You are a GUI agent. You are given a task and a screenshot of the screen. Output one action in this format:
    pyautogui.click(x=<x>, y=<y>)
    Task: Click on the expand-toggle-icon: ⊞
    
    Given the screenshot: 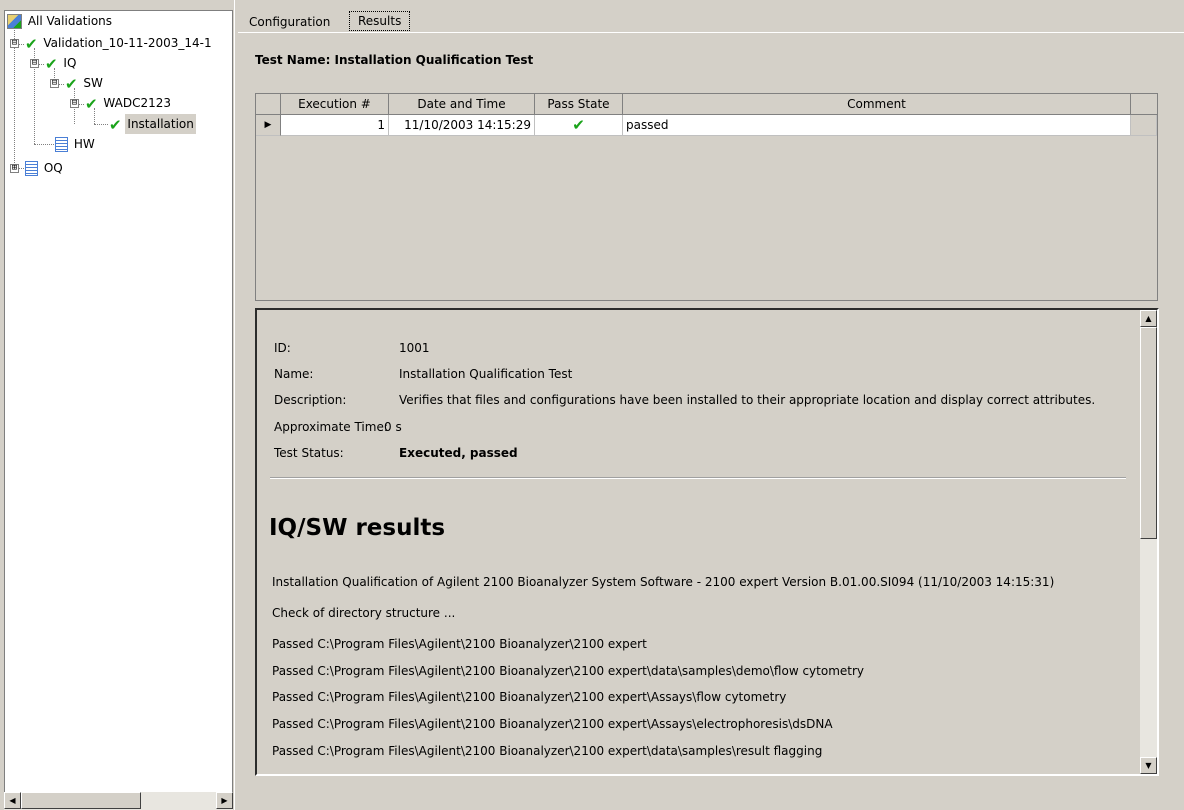 What is the action you would take?
    pyautogui.click(x=14, y=168)
    